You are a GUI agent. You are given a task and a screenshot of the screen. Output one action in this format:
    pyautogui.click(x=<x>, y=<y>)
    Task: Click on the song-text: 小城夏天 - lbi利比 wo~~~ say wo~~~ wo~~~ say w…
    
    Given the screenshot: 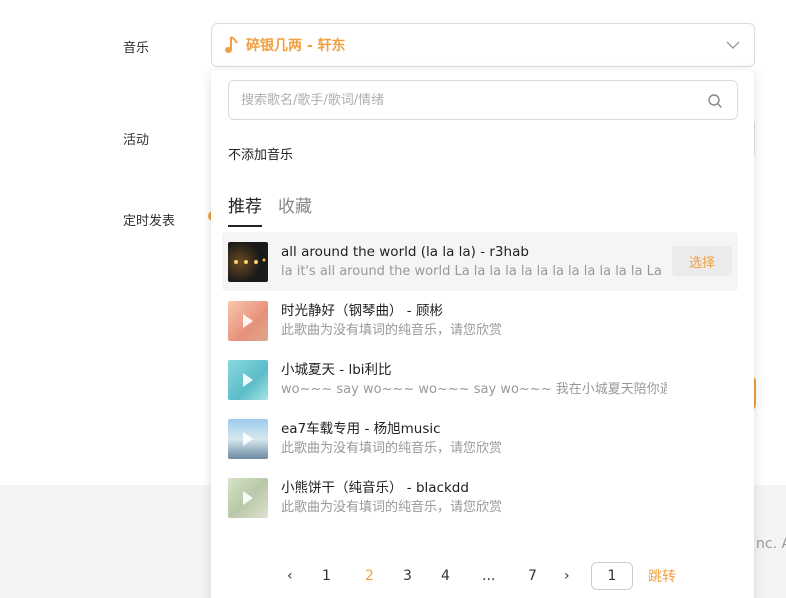 What is the action you would take?
    pyautogui.click(x=474, y=380)
    